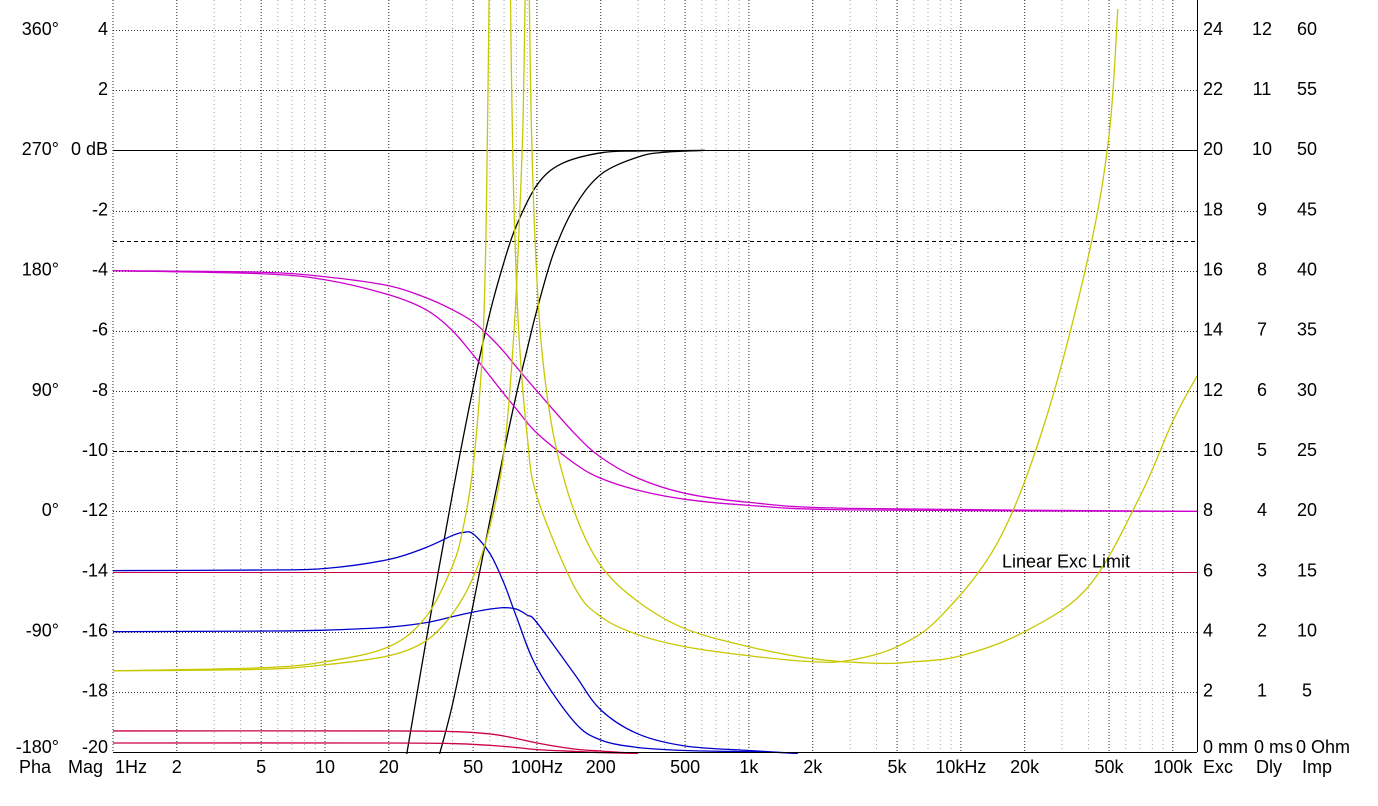 The height and width of the screenshot is (806, 1378). Describe the element at coordinates (1269, 767) in the screenshot. I see `legend-dly: Dly` at that location.